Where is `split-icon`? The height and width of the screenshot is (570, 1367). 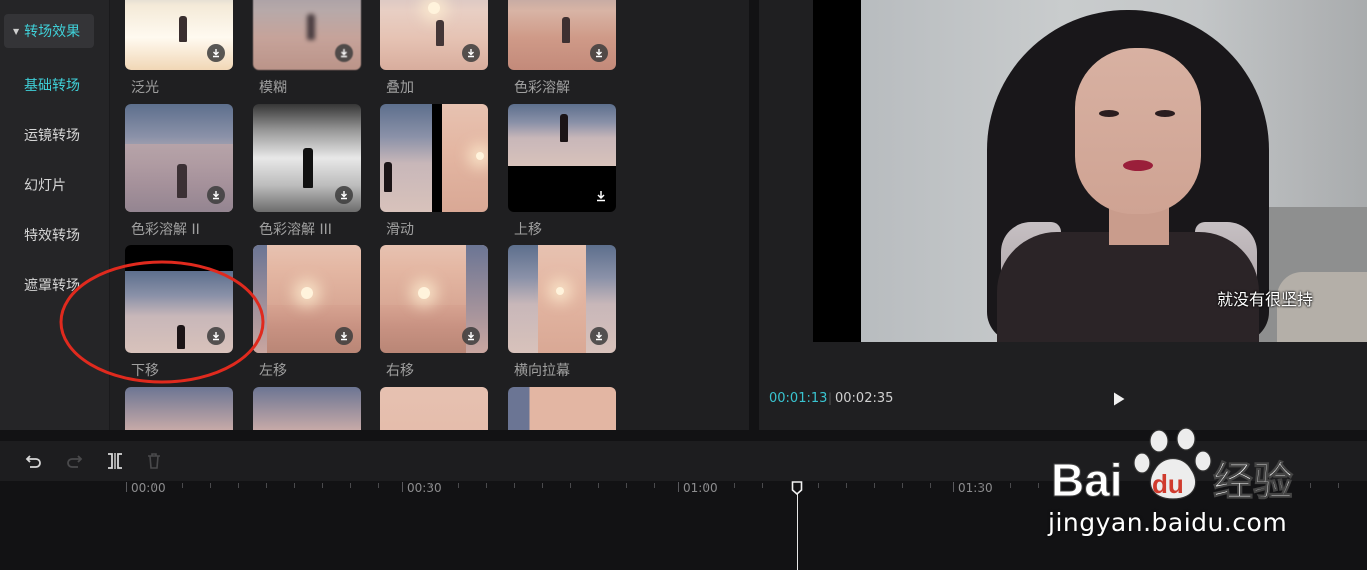 split-icon is located at coordinates (115, 461).